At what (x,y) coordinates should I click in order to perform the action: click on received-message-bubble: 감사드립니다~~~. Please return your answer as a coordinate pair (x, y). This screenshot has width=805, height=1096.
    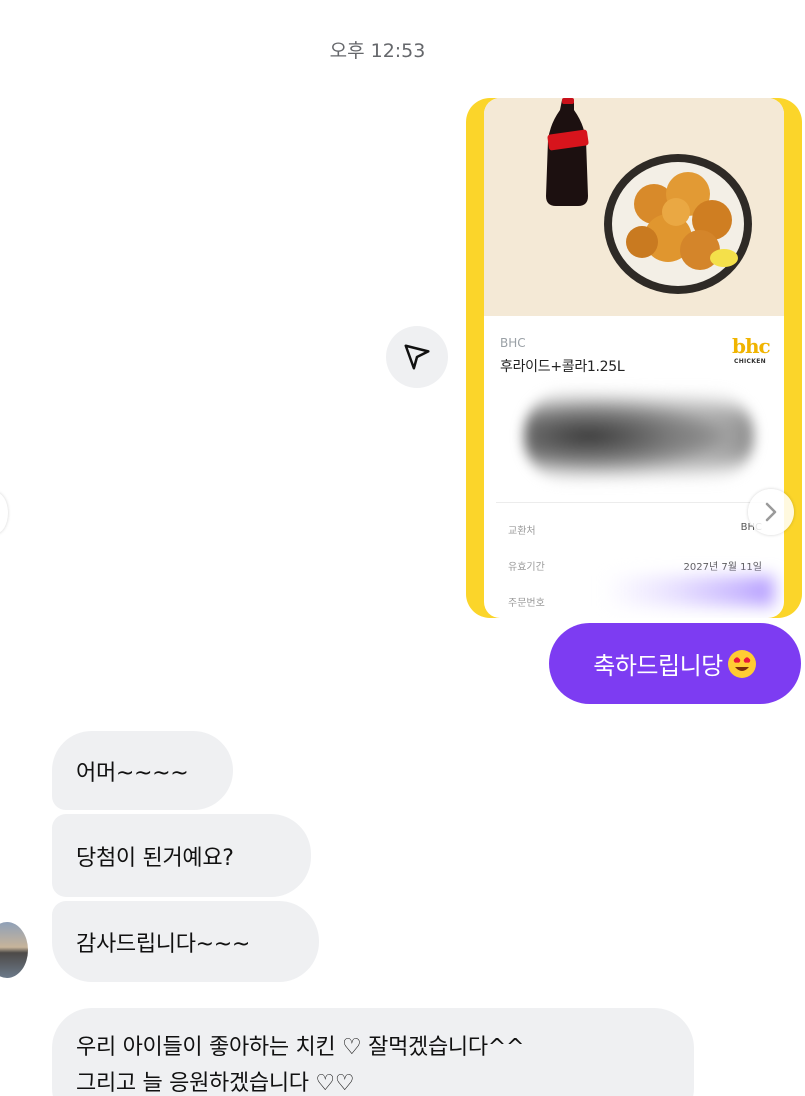
    Looking at the image, I should click on (185, 941).